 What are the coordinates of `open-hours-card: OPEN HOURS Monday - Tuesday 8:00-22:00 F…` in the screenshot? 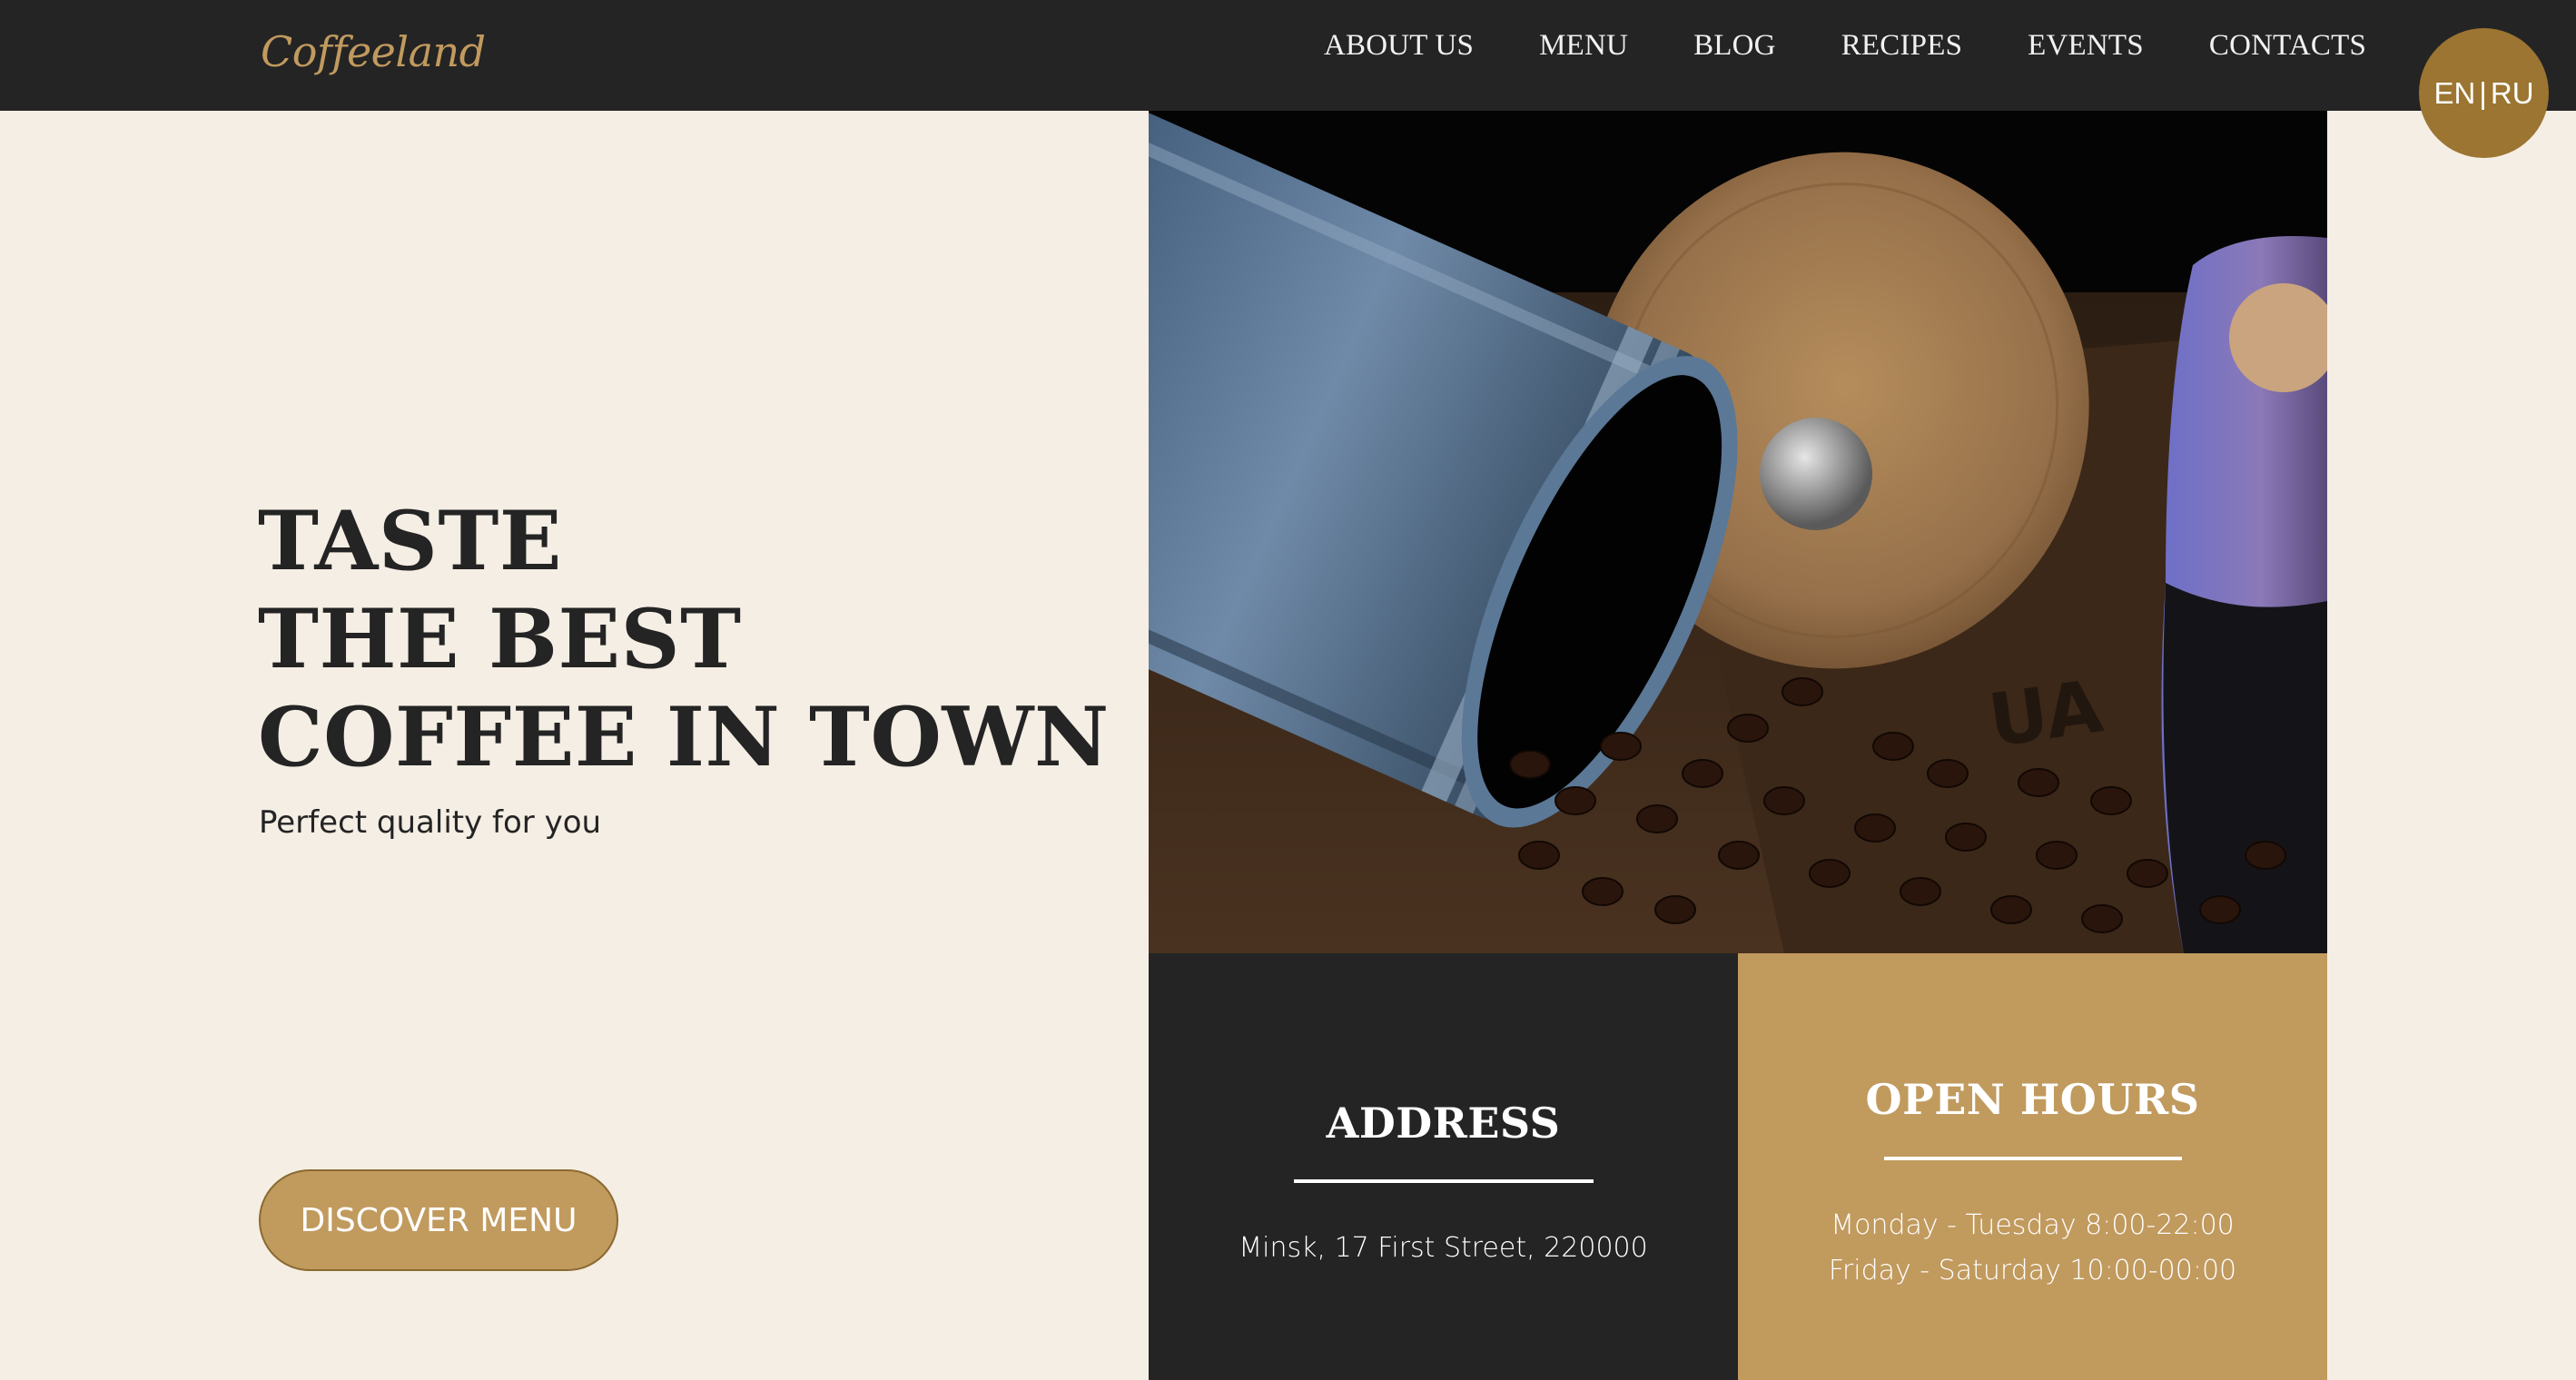 It's located at (2032, 1167).